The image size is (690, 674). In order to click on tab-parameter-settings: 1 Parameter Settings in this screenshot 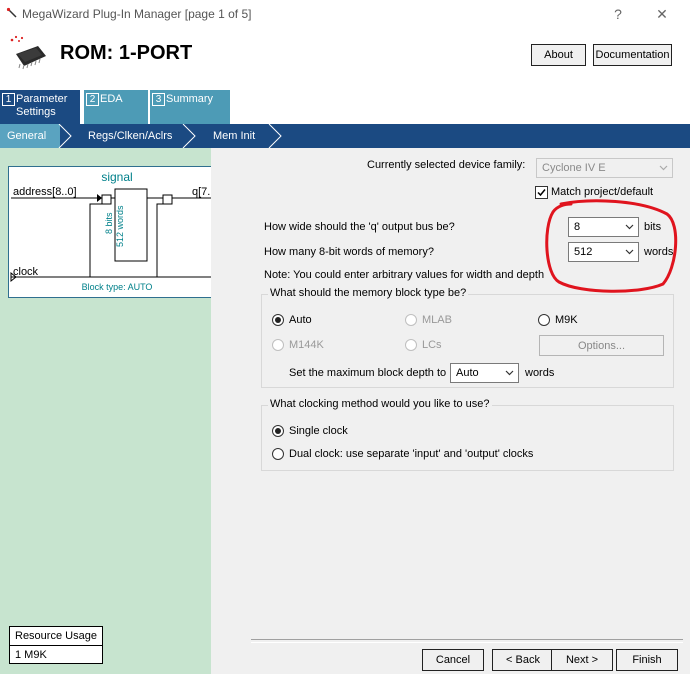, I will do `click(40, 107)`.